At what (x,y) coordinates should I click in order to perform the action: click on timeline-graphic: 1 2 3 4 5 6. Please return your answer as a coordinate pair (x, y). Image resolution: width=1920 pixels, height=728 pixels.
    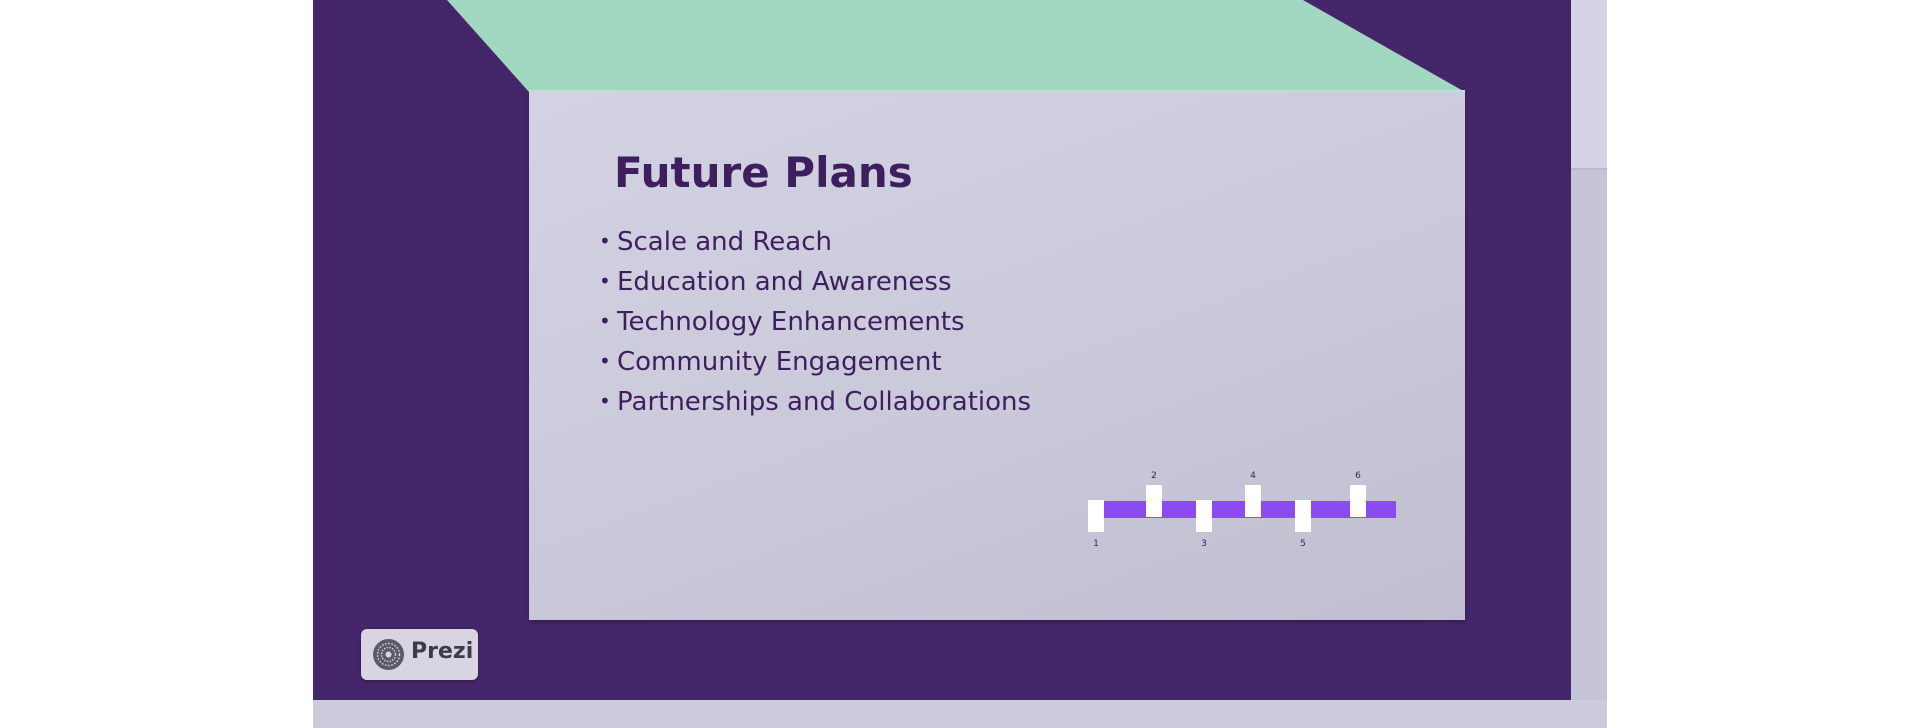
    Looking at the image, I should click on (1242, 510).